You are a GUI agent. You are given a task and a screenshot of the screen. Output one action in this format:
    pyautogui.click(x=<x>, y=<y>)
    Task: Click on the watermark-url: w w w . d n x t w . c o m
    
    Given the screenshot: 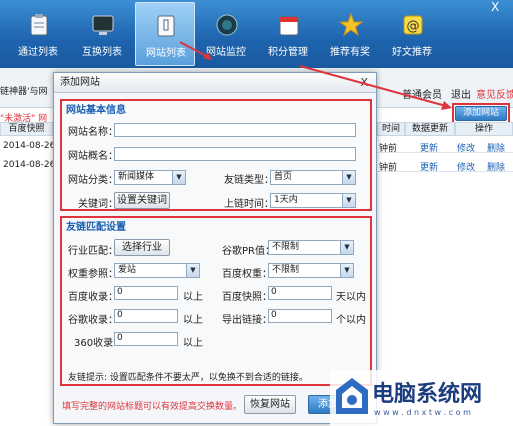 What is the action you would take?
    pyautogui.click(x=422, y=412)
    